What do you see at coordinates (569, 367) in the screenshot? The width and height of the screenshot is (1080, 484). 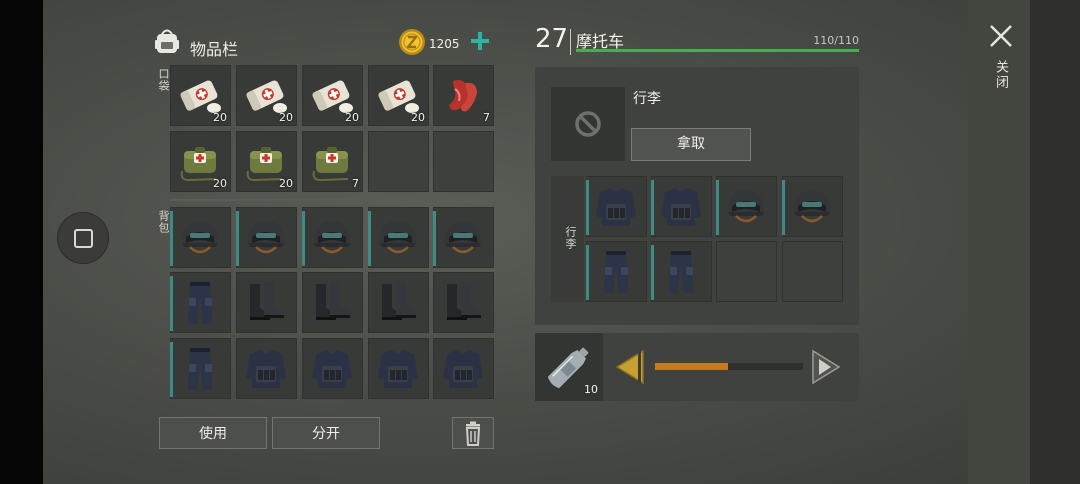 I see `fuel-item-slot: 10` at bounding box center [569, 367].